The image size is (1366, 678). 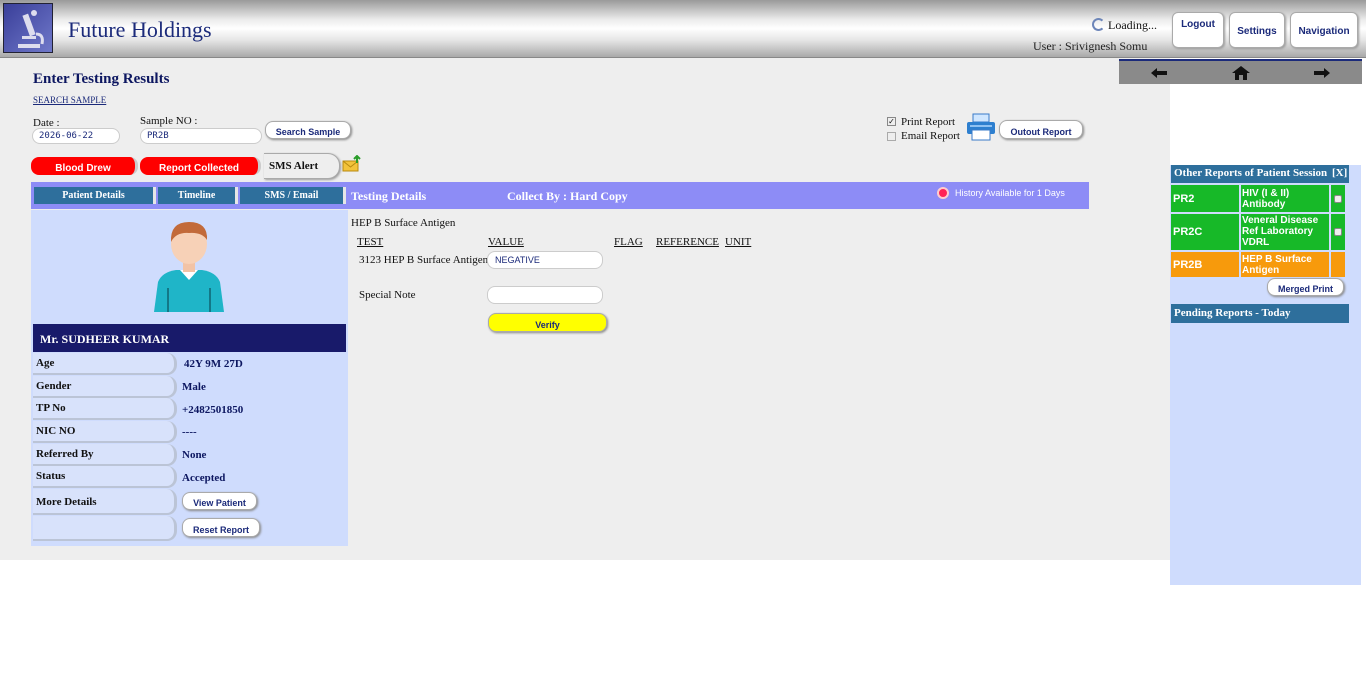 What do you see at coordinates (140, 29) in the screenshot?
I see `company-name: Future Holdings` at bounding box center [140, 29].